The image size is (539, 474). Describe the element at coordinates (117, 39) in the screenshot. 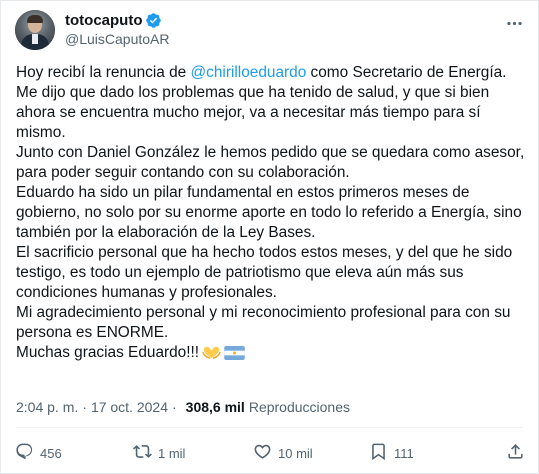

I see `author-handle: @LuisCaputoAR` at that location.